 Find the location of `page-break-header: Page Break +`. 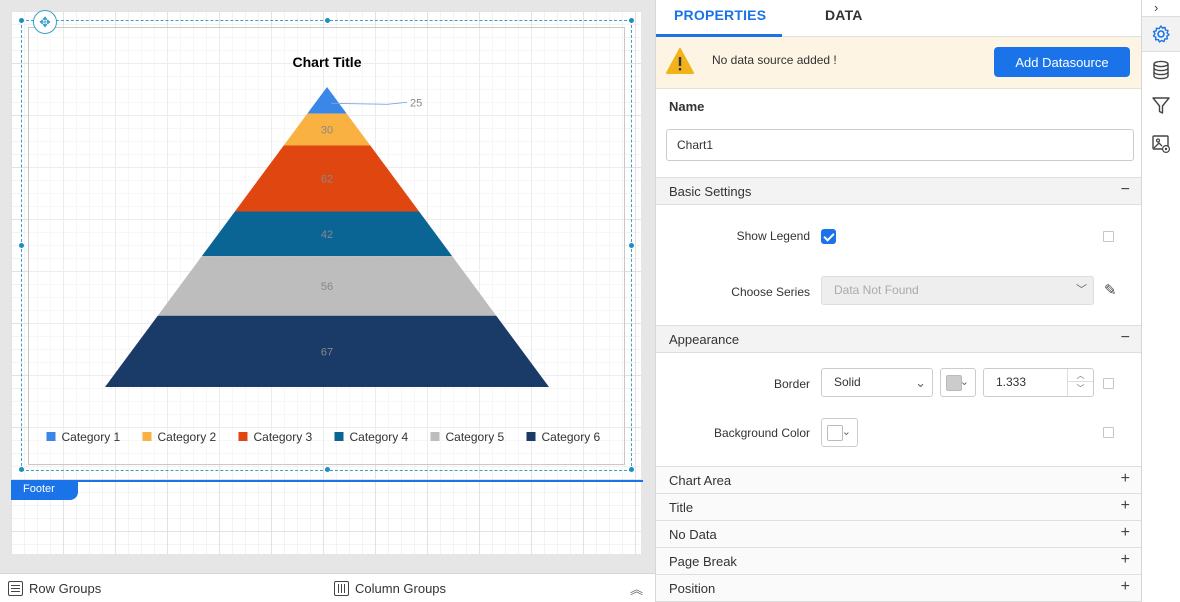

page-break-header: Page Break + is located at coordinates (898, 561).